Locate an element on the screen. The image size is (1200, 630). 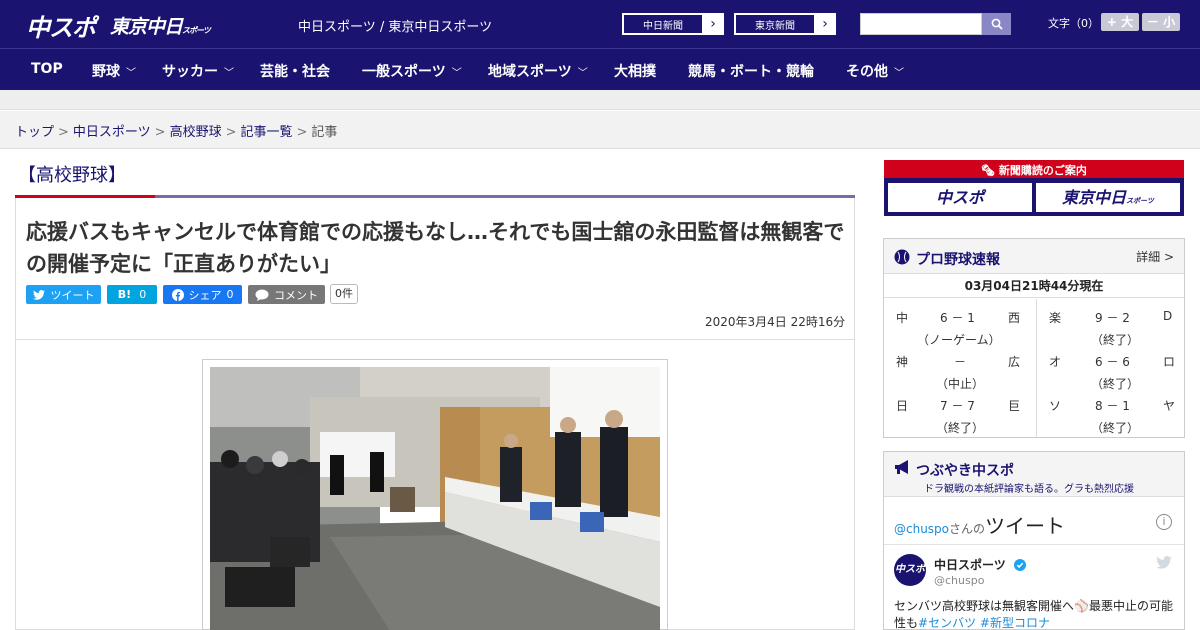
nav-item-baseball: 野球 ﹀ is located at coordinates (114, 71).